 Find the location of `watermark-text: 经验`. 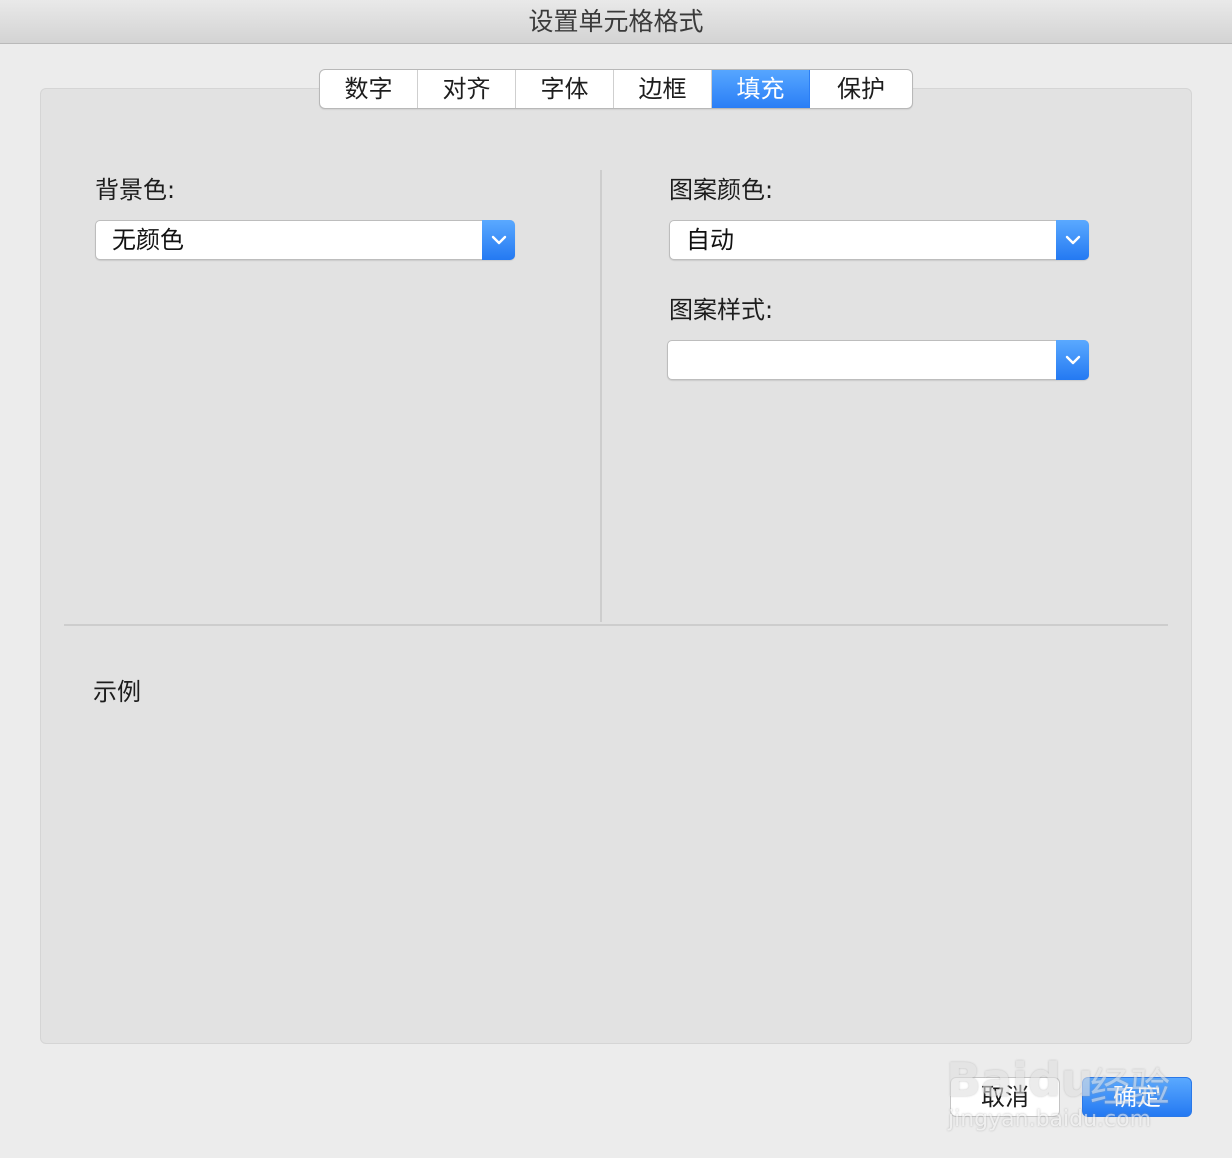

watermark-text: 经验 is located at coordinates (1130, 1088).